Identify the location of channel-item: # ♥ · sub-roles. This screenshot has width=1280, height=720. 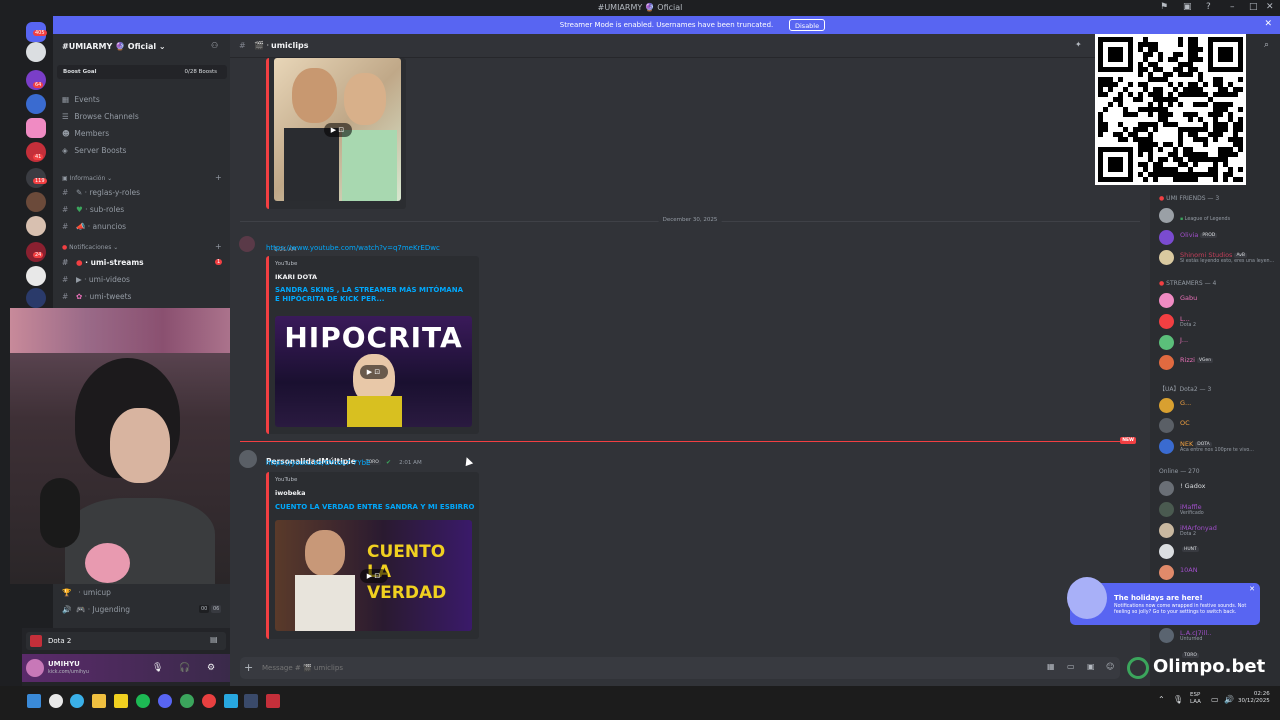
(93, 209).